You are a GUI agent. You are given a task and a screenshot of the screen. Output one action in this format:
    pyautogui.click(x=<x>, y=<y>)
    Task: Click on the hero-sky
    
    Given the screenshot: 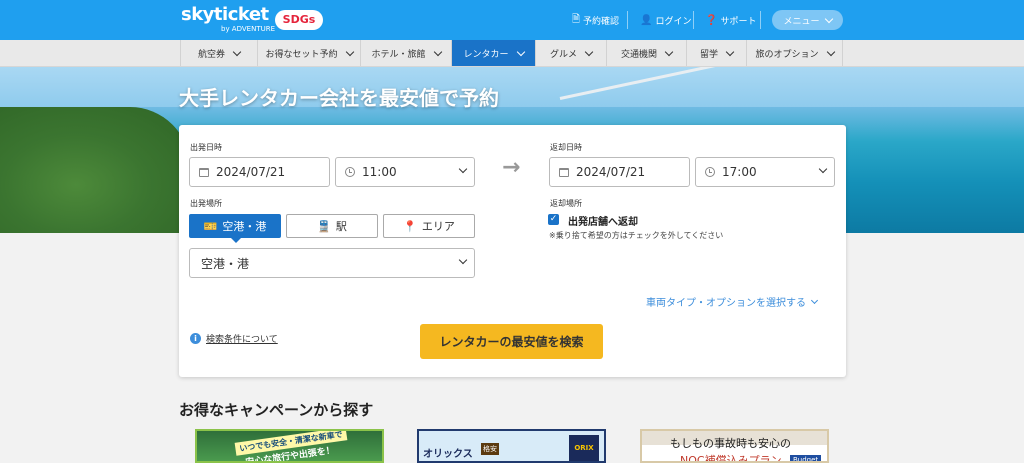 What is the action you would take?
    pyautogui.click(x=512, y=87)
    